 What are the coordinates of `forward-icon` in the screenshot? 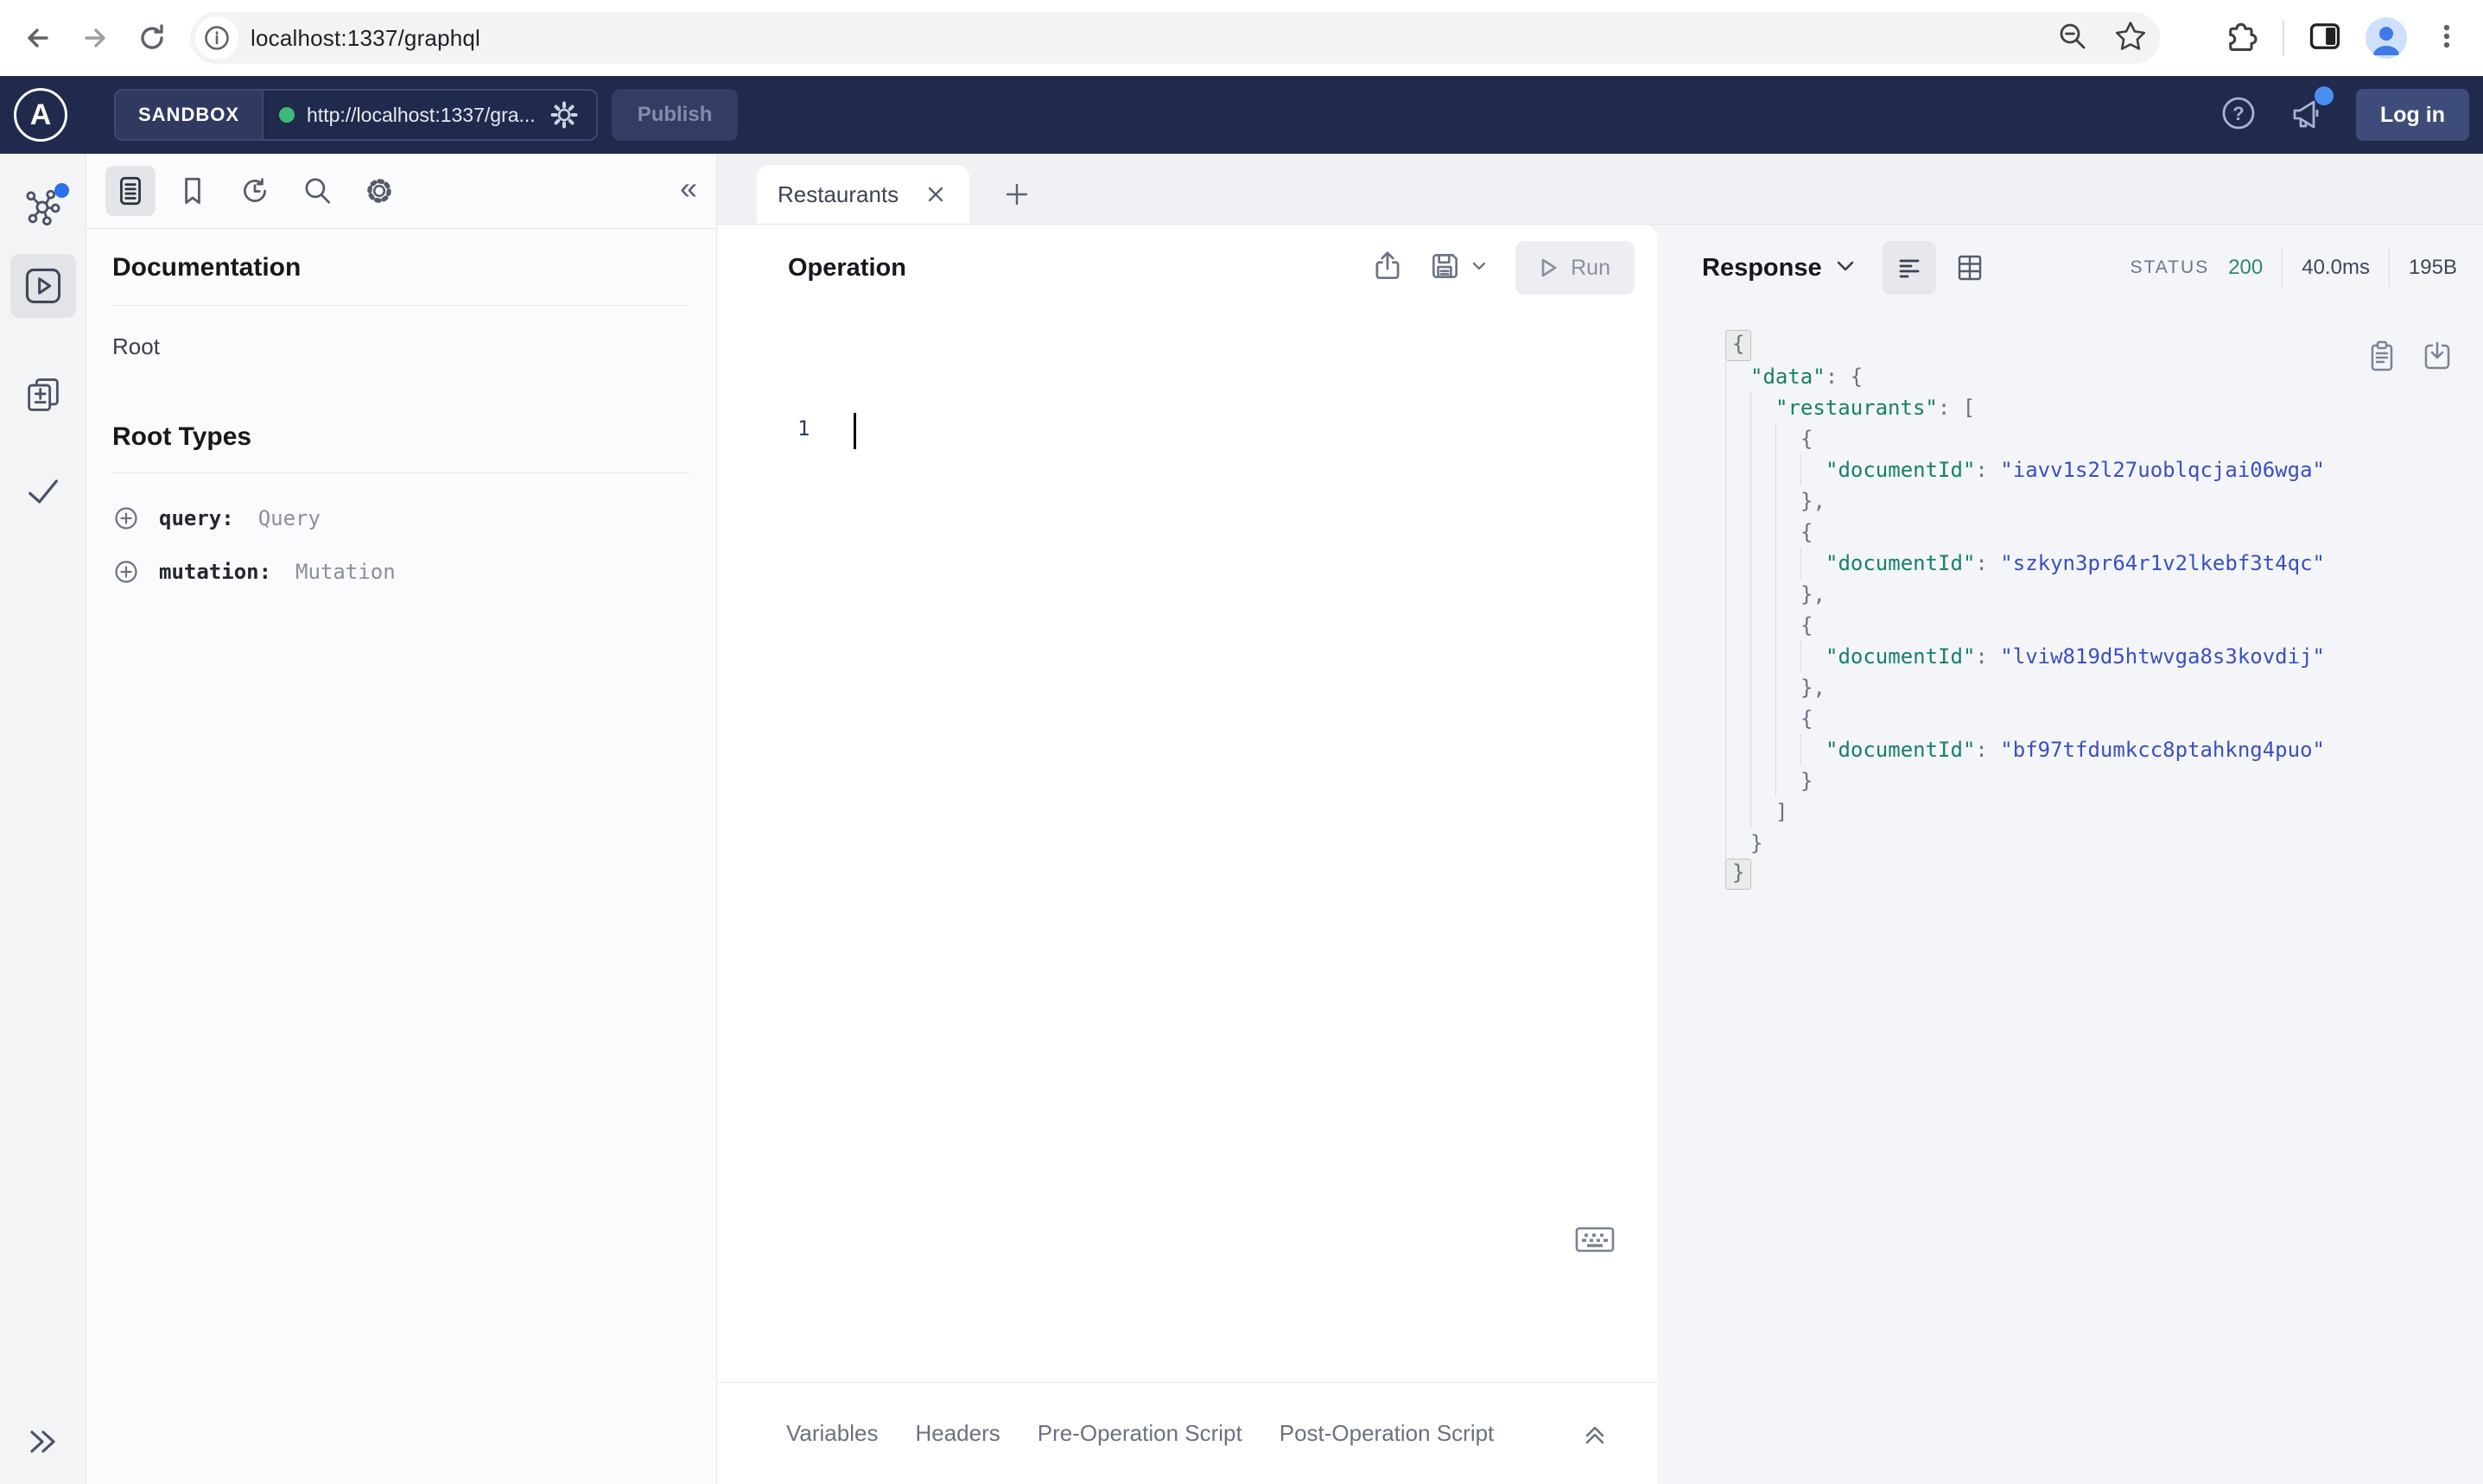 It's located at (95, 38).